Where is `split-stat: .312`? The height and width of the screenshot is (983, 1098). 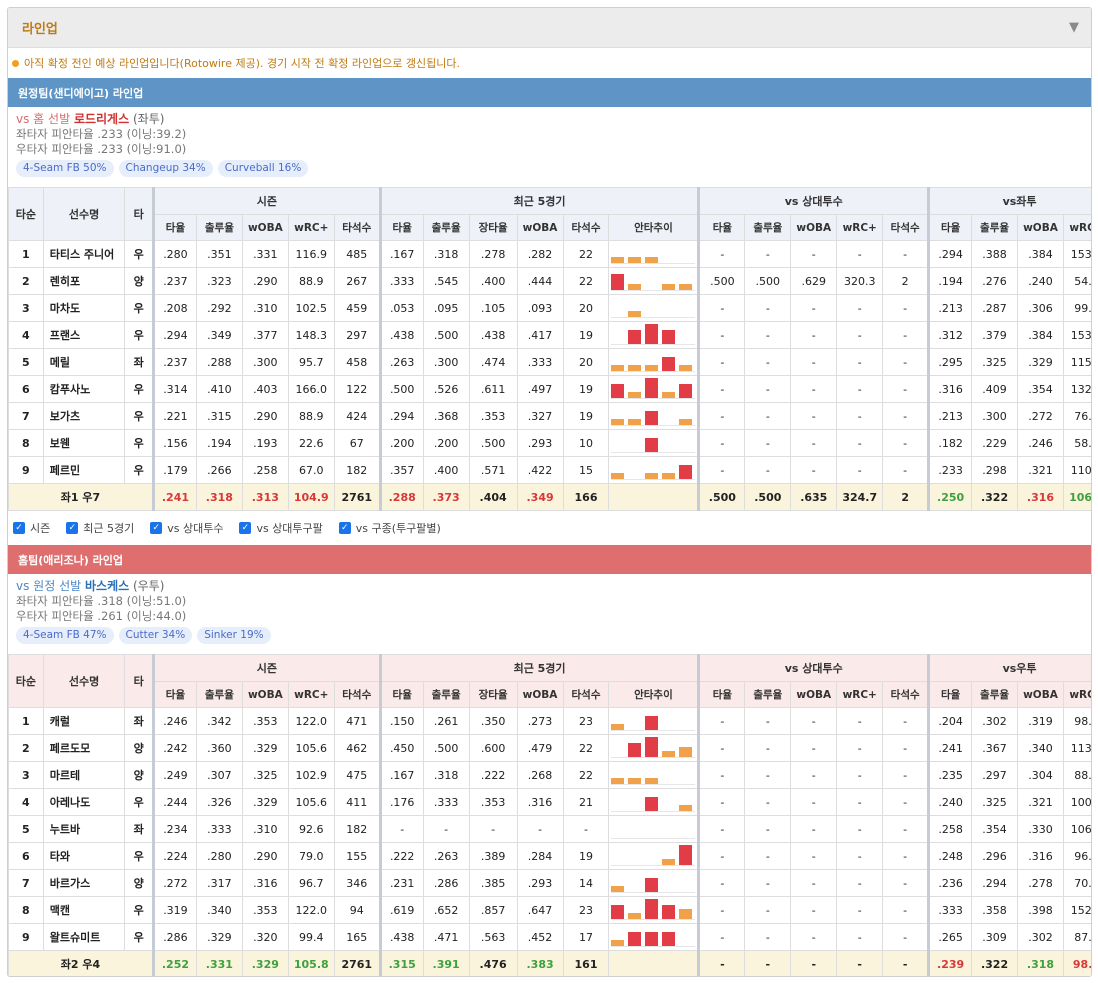
split-stat: .312 is located at coordinates (950, 335).